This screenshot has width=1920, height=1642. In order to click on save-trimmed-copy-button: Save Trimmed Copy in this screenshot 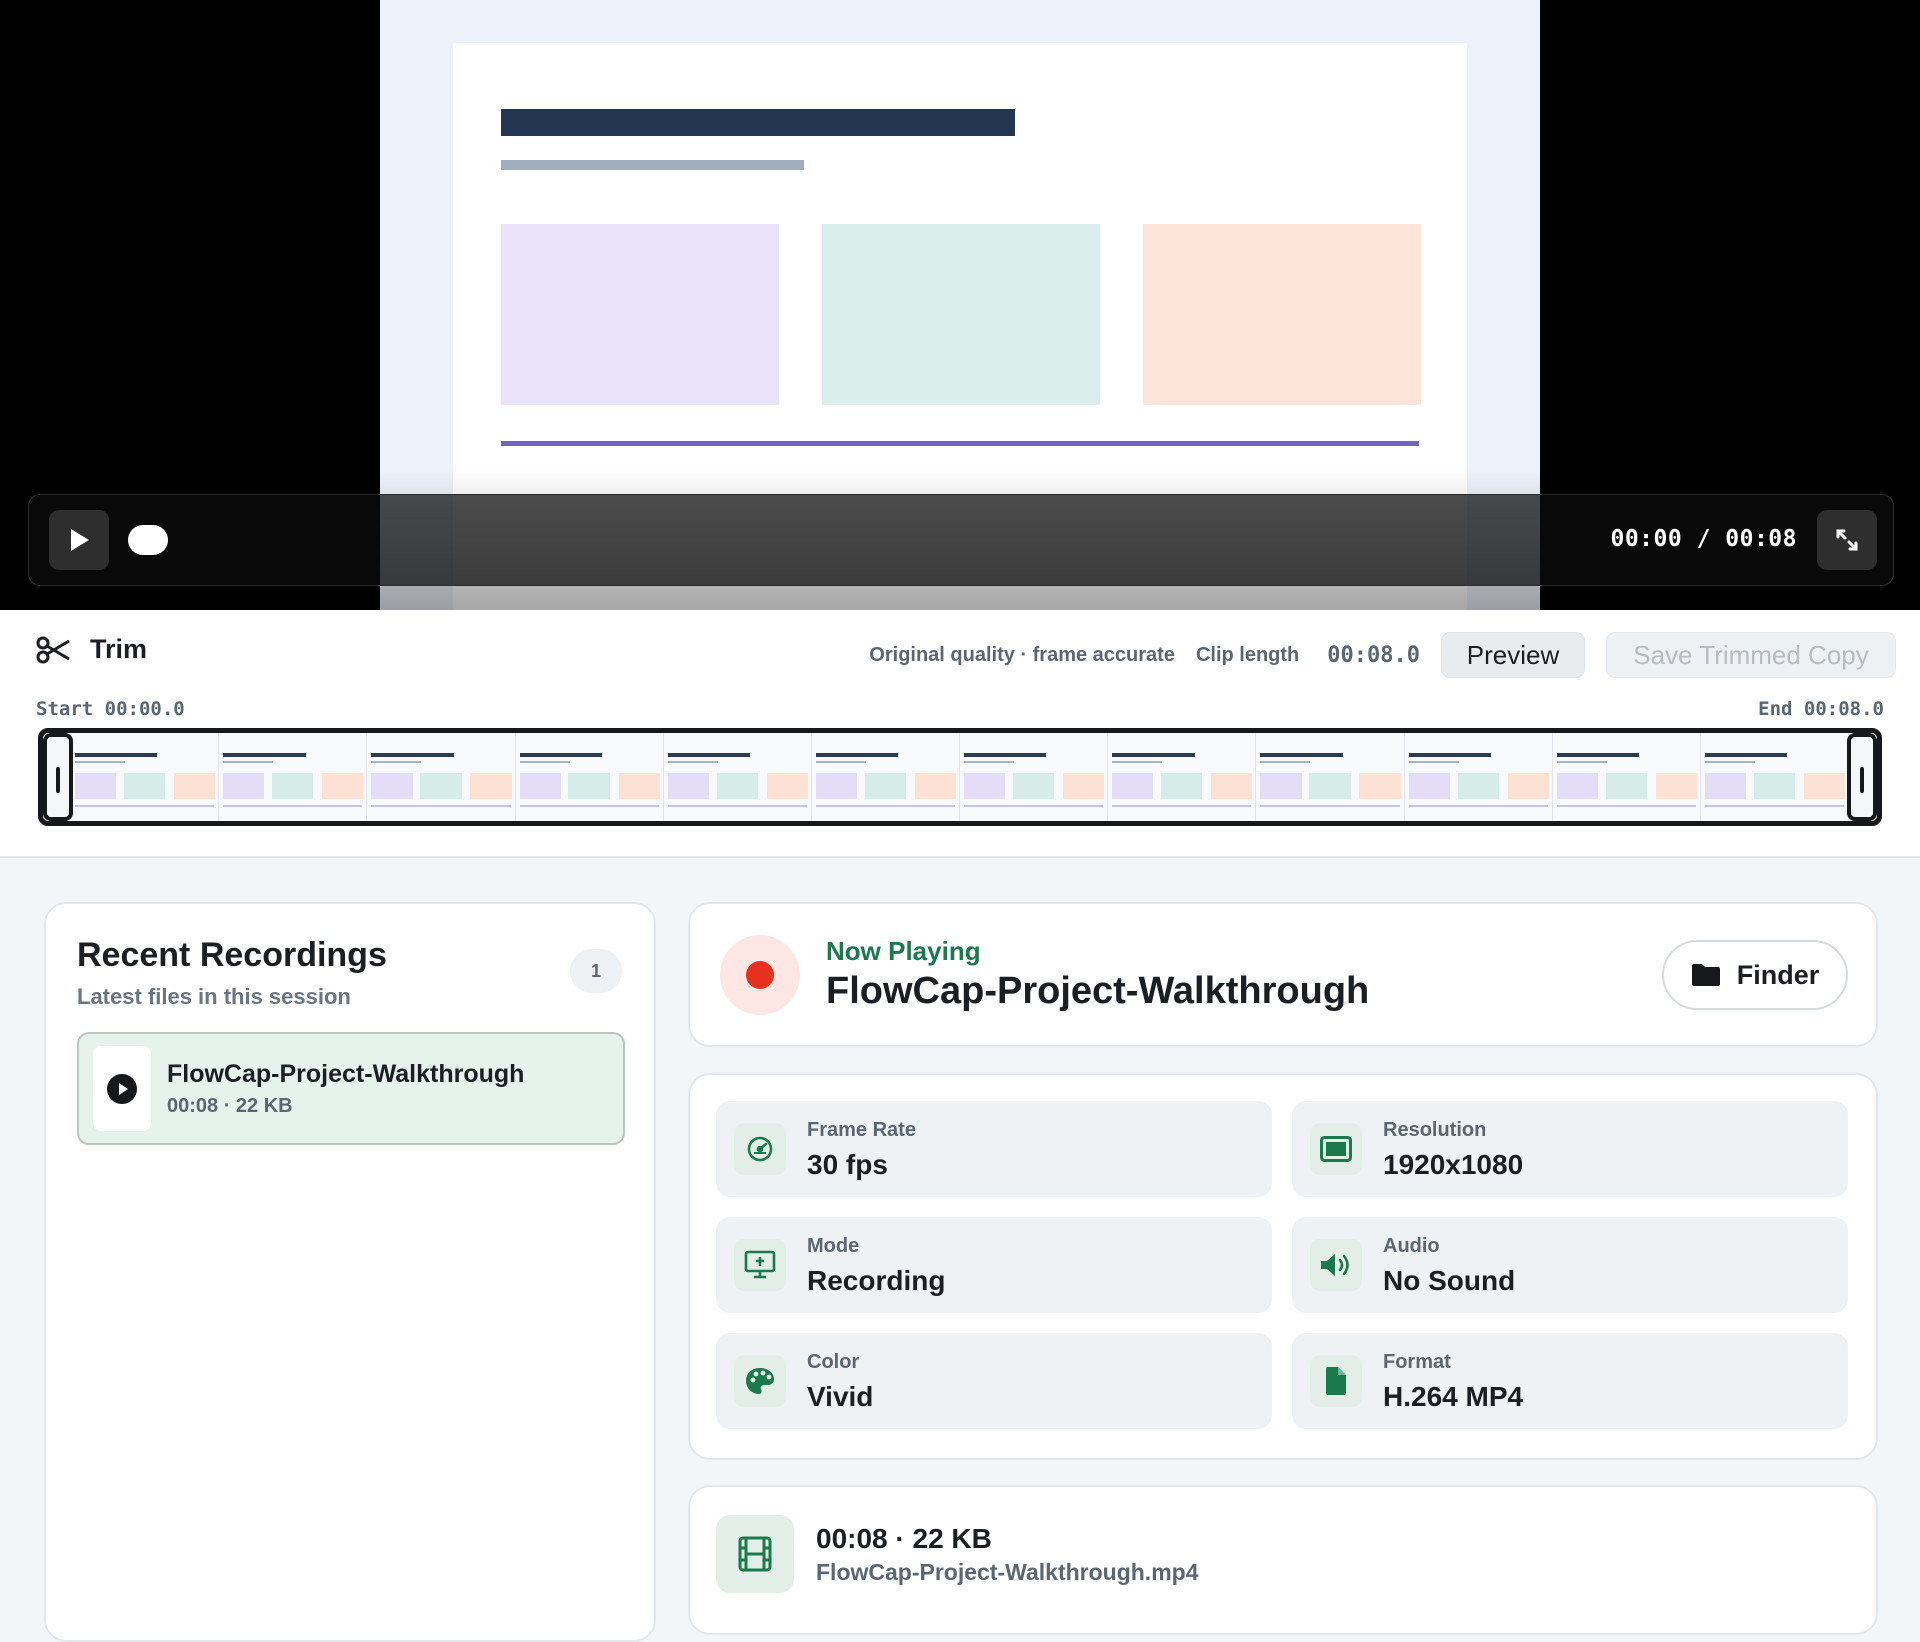, I will do `click(1751, 655)`.